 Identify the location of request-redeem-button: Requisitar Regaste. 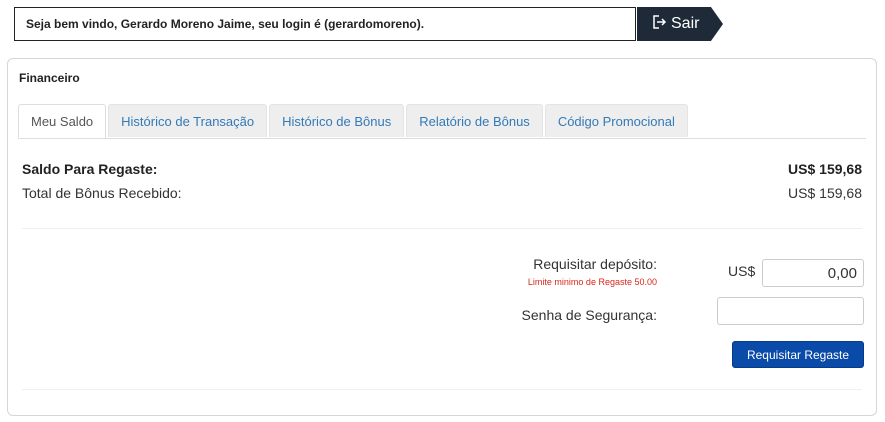
(798, 354).